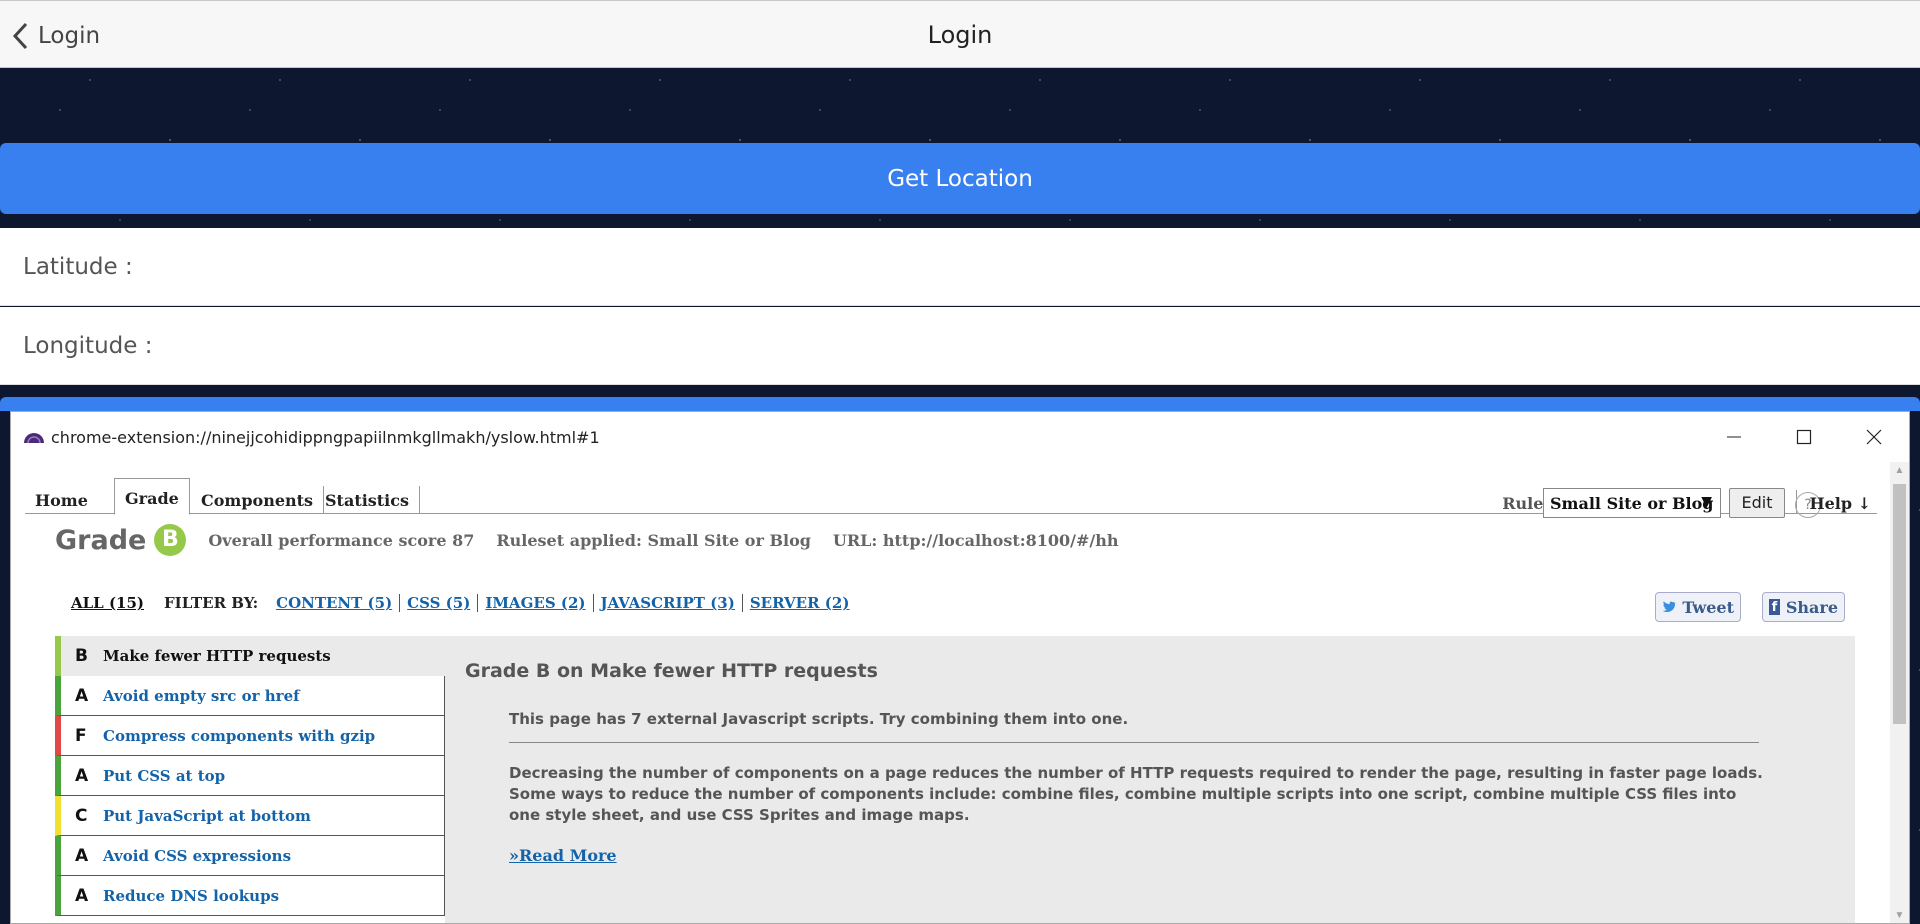  What do you see at coordinates (803, 603) in the screenshot?
I see `filter-server-link: SERVER (2)` at bounding box center [803, 603].